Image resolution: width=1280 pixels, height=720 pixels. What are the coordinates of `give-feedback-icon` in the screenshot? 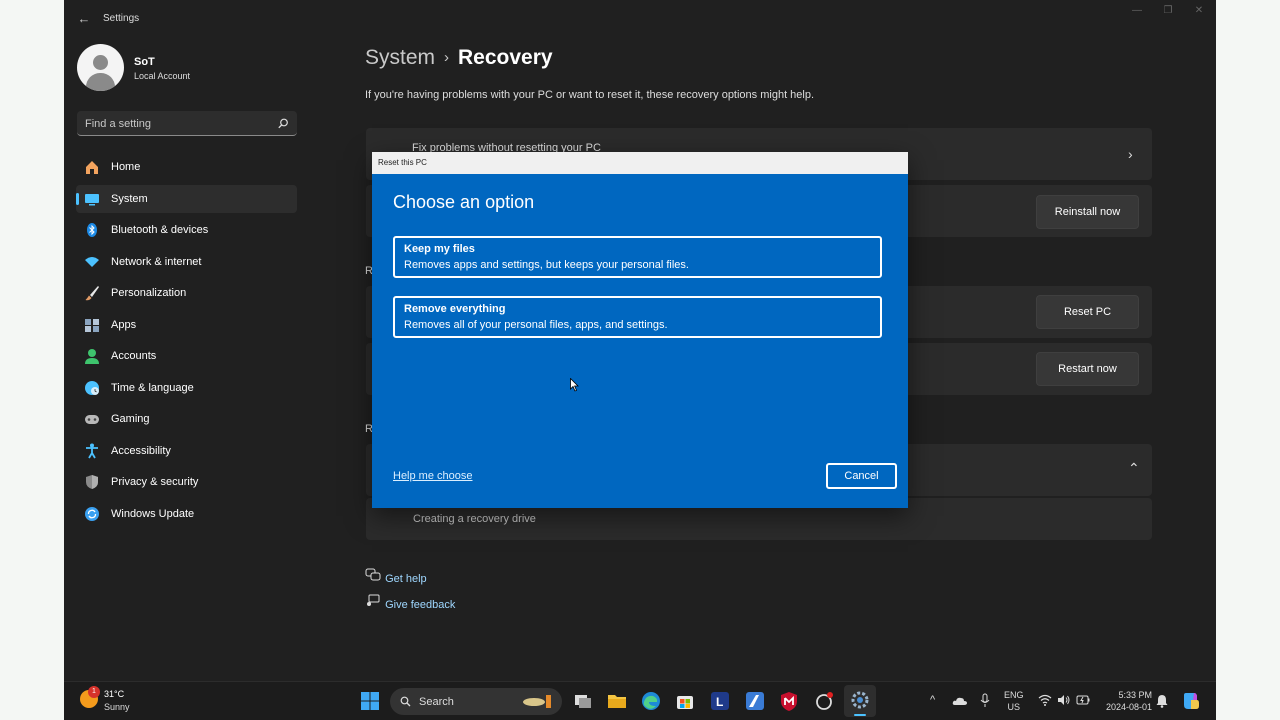 It's located at (373, 600).